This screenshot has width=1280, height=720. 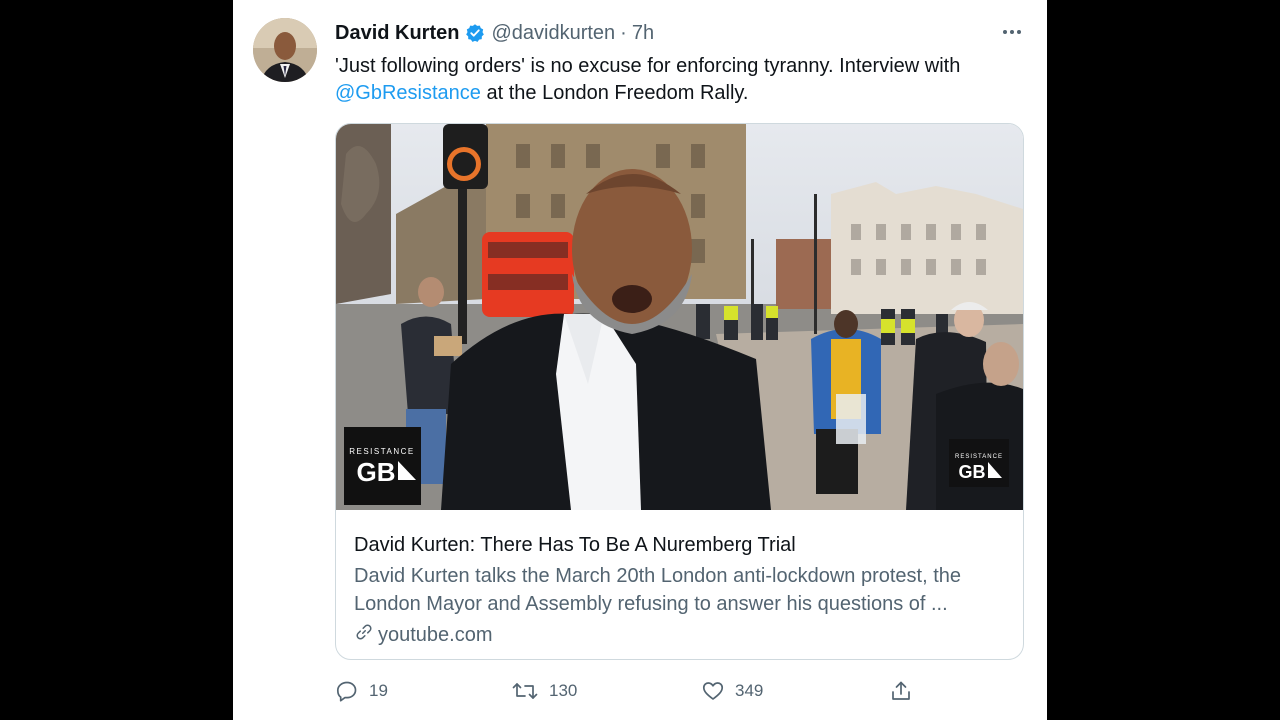 I want to click on like-count: 349, so click(x=749, y=690).